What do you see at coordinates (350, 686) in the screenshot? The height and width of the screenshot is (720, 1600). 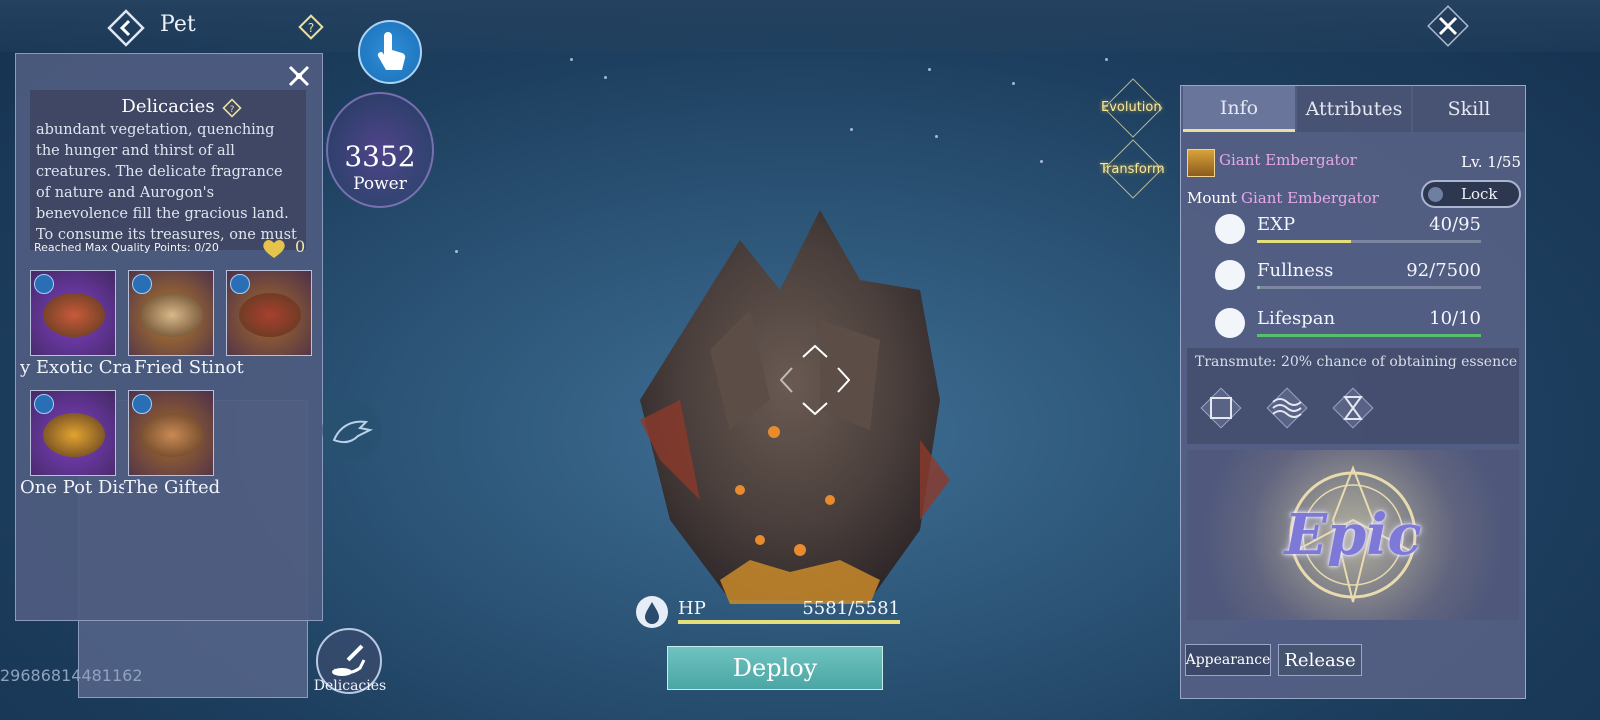 I see `delicacies-button-label: Delicacies` at bounding box center [350, 686].